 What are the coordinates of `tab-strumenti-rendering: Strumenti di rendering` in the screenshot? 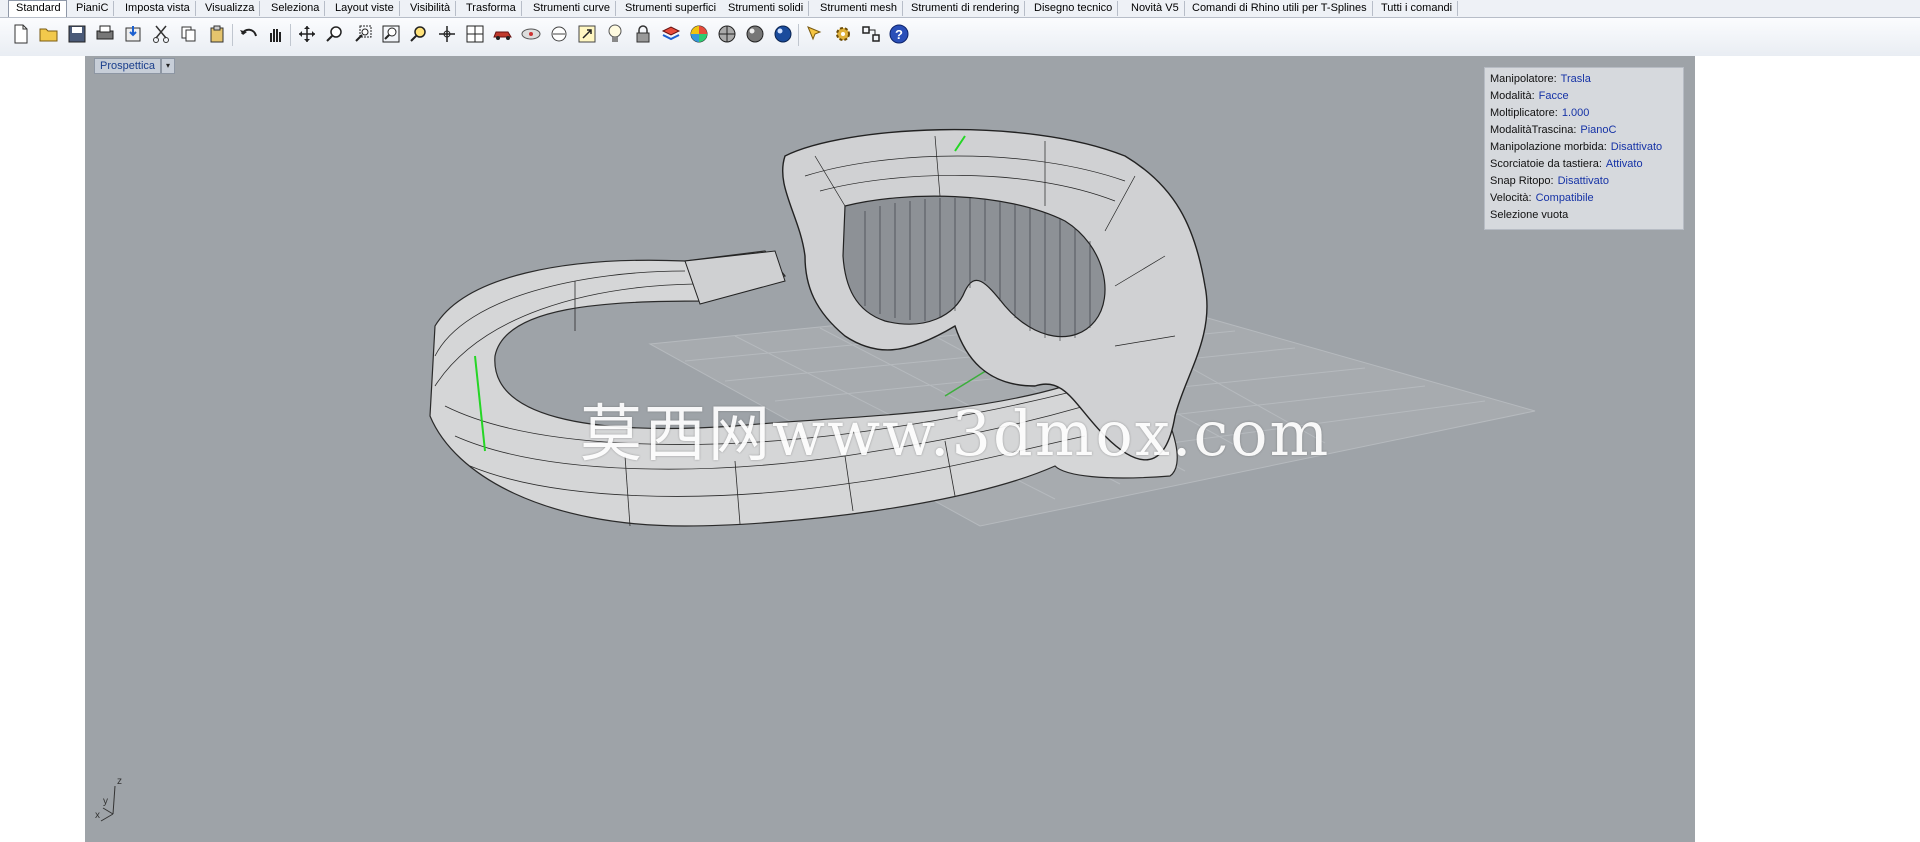 It's located at (965, 8).